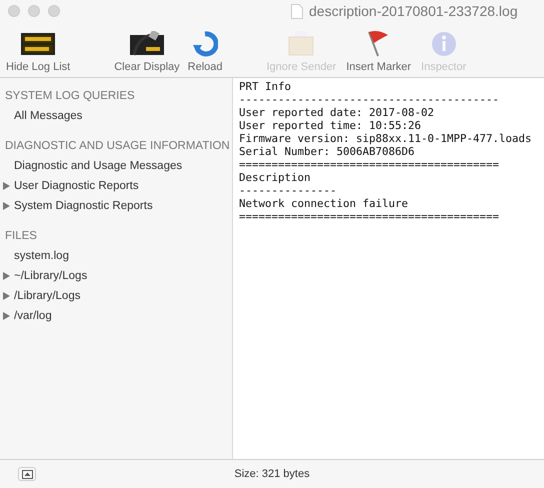 This screenshot has height=488, width=544. What do you see at coordinates (21, 236) in the screenshot?
I see `section-heading: FILES` at bounding box center [21, 236].